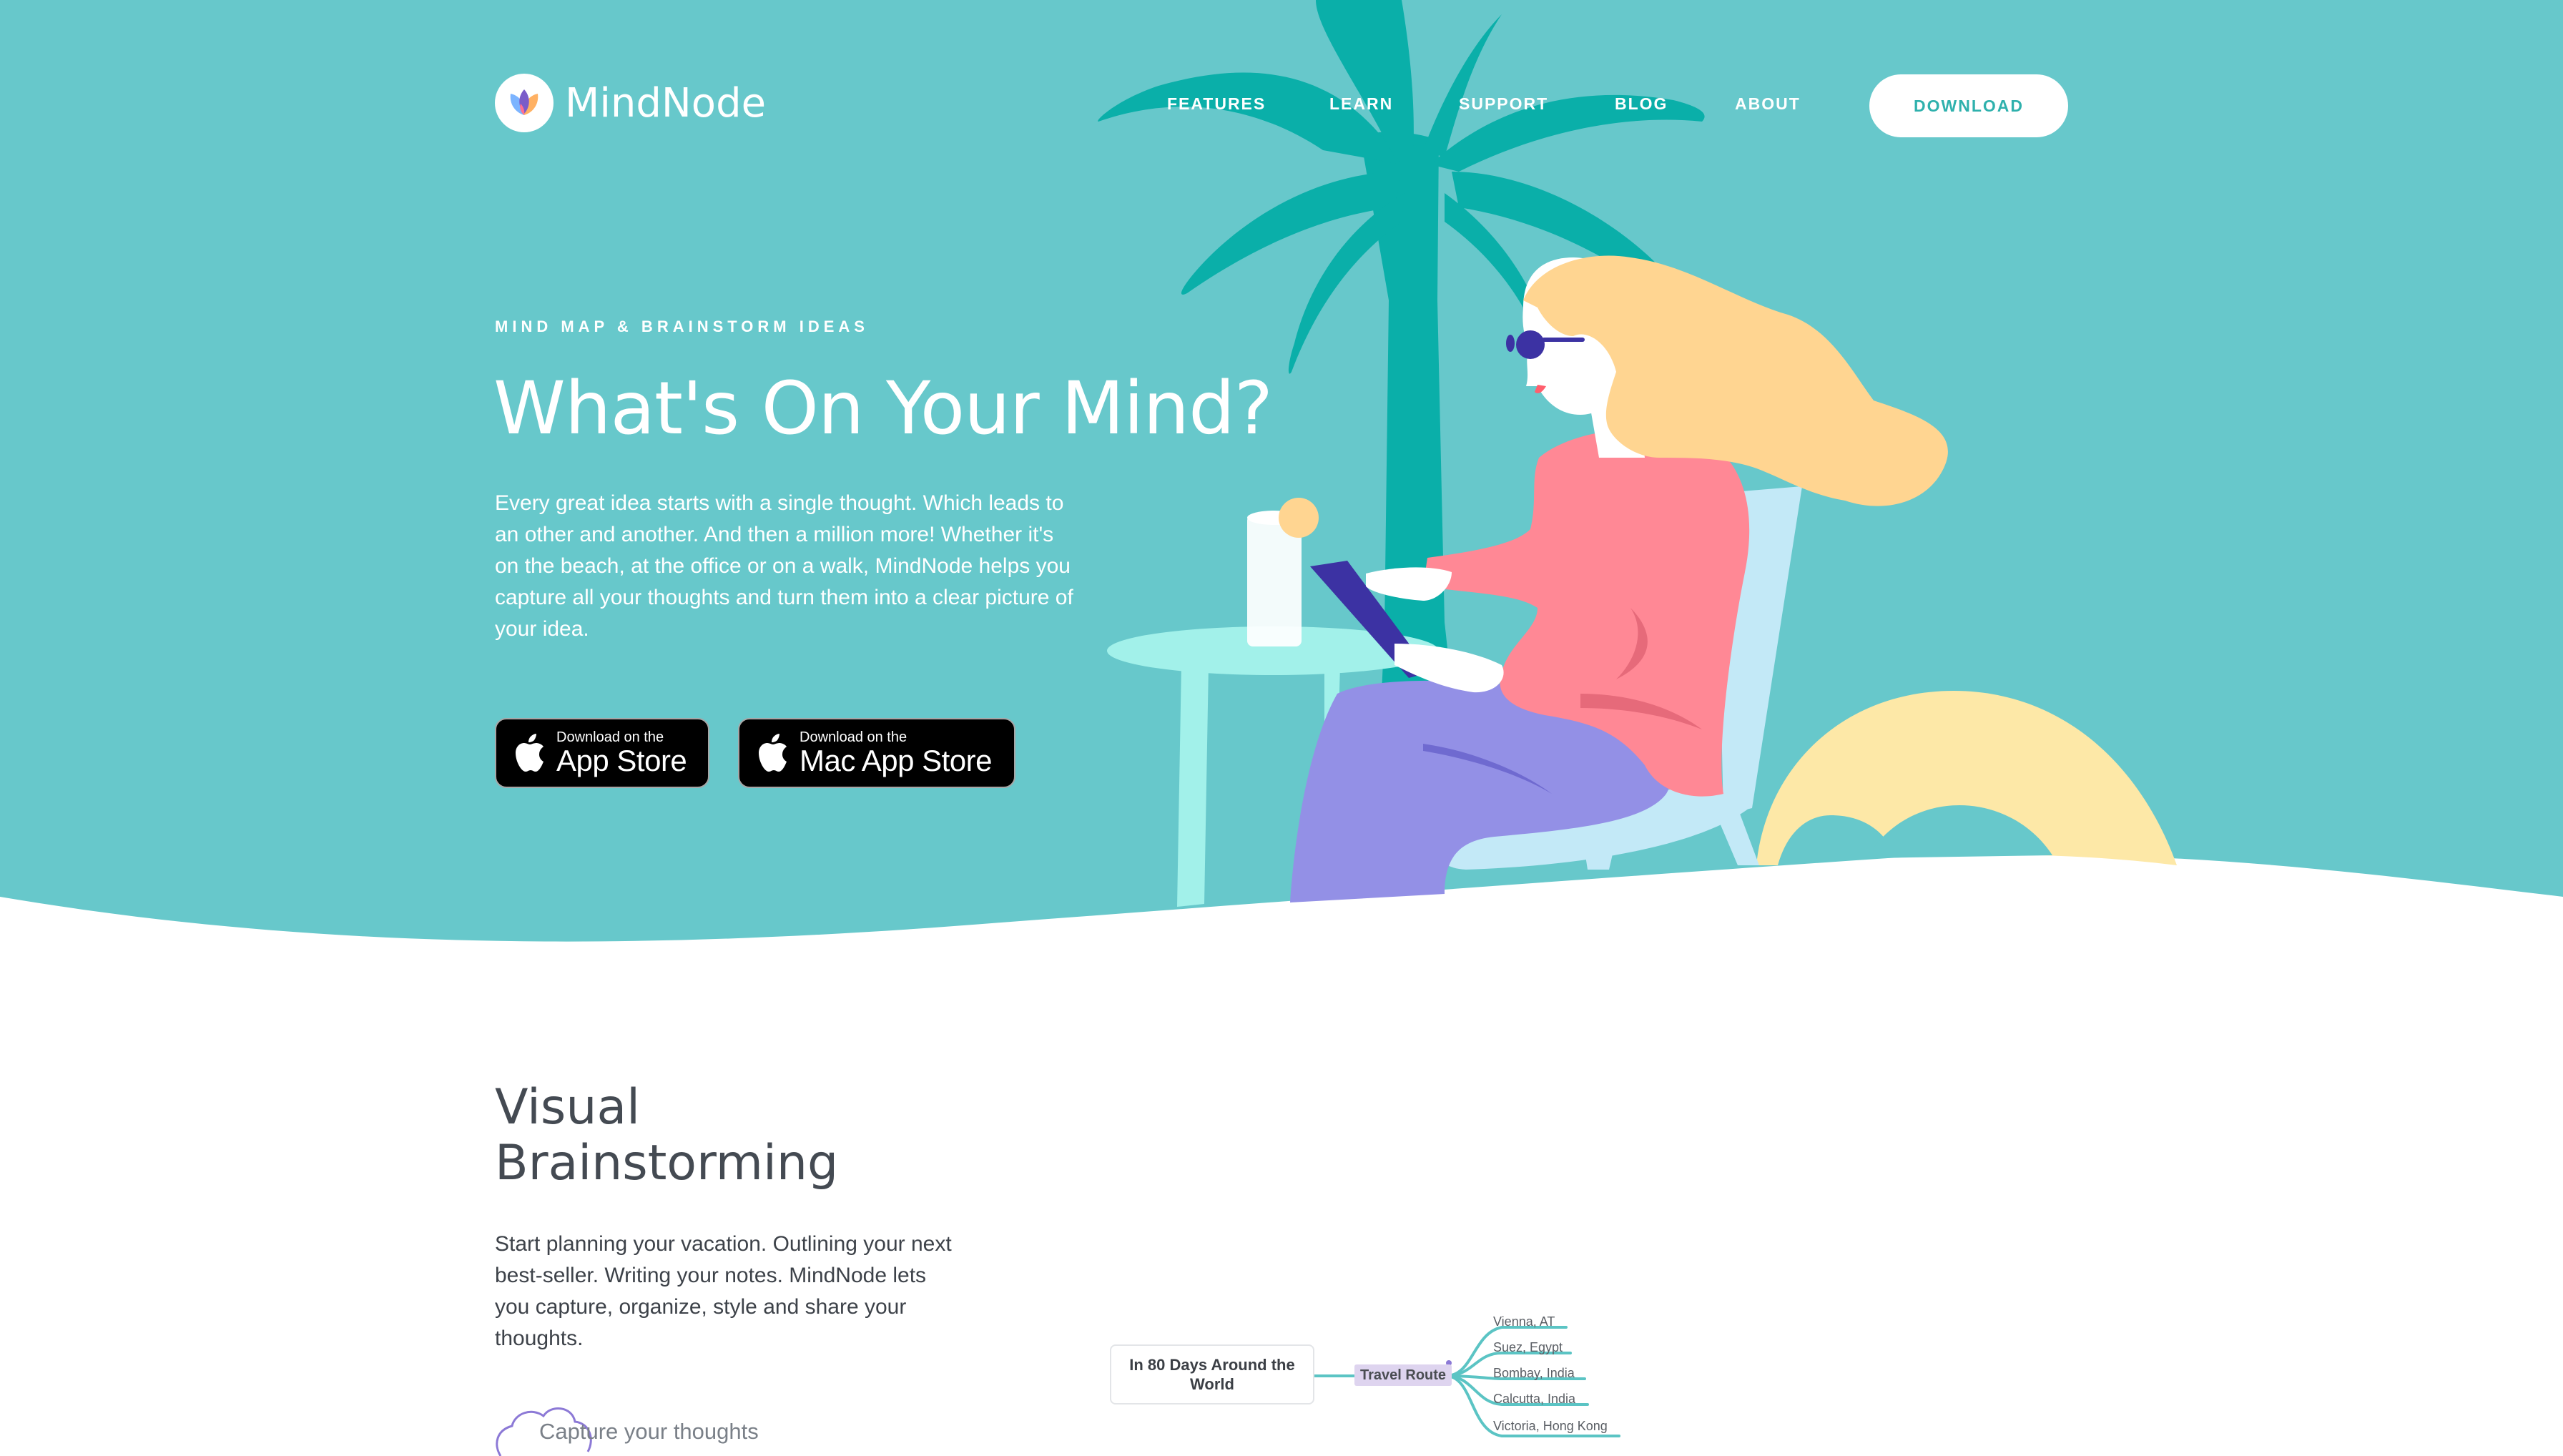  I want to click on mindmap-leaf: Calcutta, India, so click(1534, 1399).